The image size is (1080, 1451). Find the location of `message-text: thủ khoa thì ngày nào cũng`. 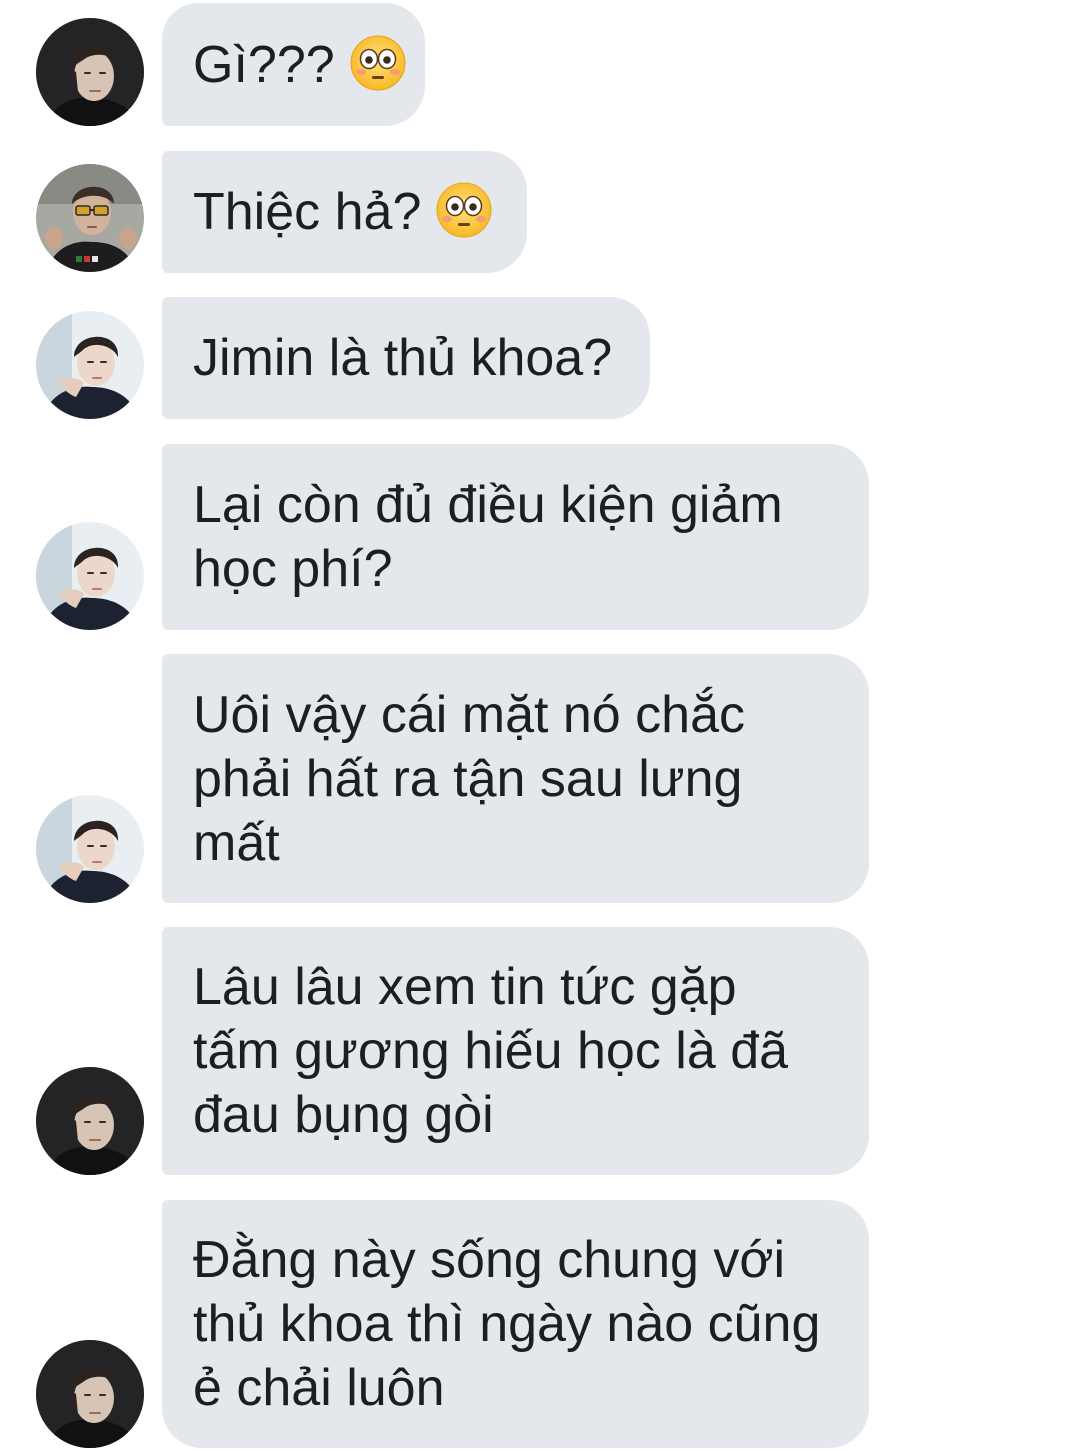

message-text: thủ khoa thì ngày nào cũng is located at coordinates (507, 1324).